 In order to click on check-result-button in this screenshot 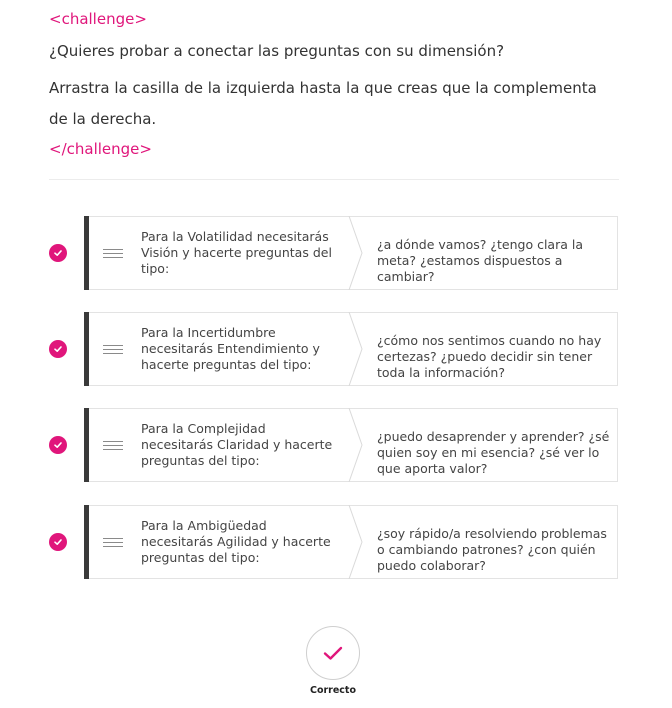, I will do `click(333, 653)`.